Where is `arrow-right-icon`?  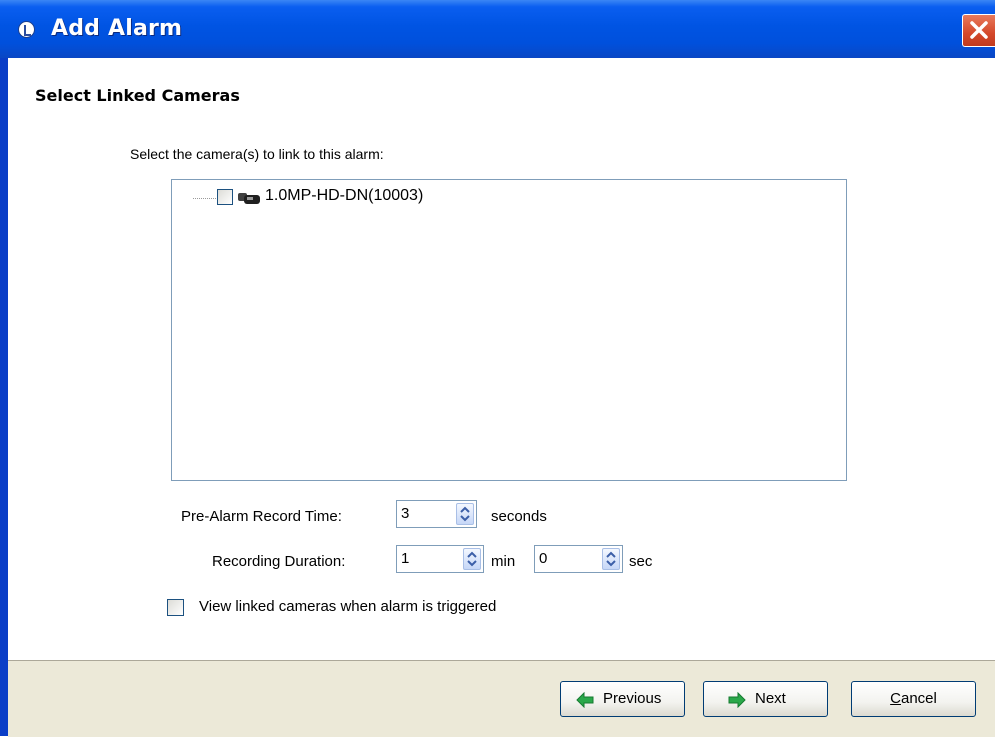
arrow-right-icon is located at coordinates (737, 700).